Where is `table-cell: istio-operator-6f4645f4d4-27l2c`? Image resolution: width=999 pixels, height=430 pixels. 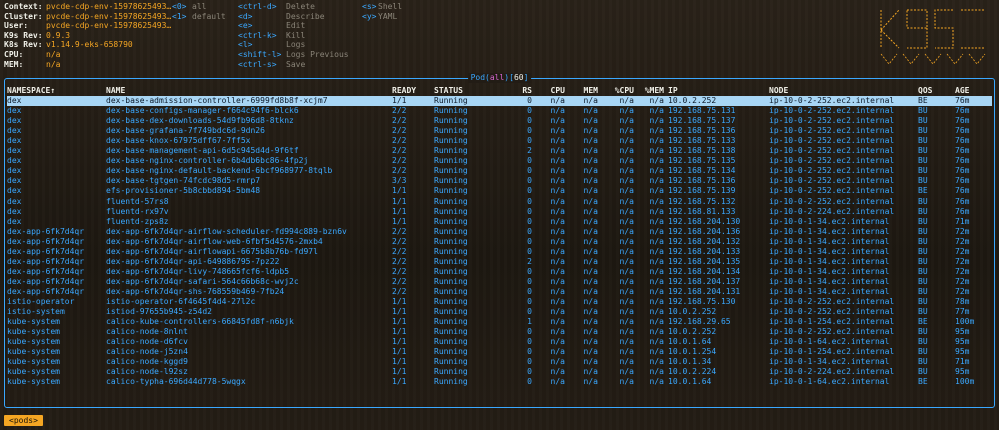 table-cell: istio-operator-6f4645f4d4-27l2c is located at coordinates (181, 301).